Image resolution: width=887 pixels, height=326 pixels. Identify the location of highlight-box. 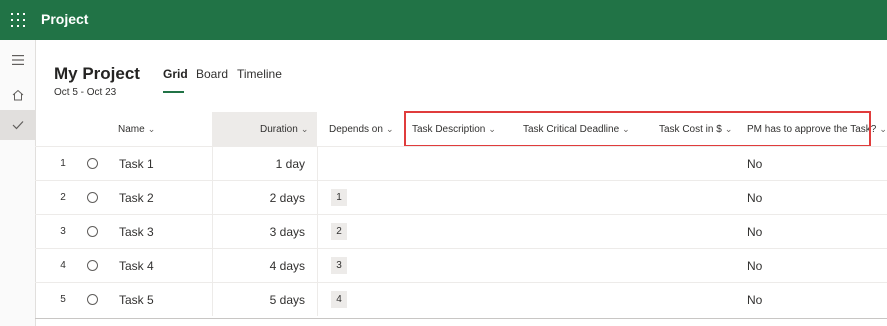
(637, 129).